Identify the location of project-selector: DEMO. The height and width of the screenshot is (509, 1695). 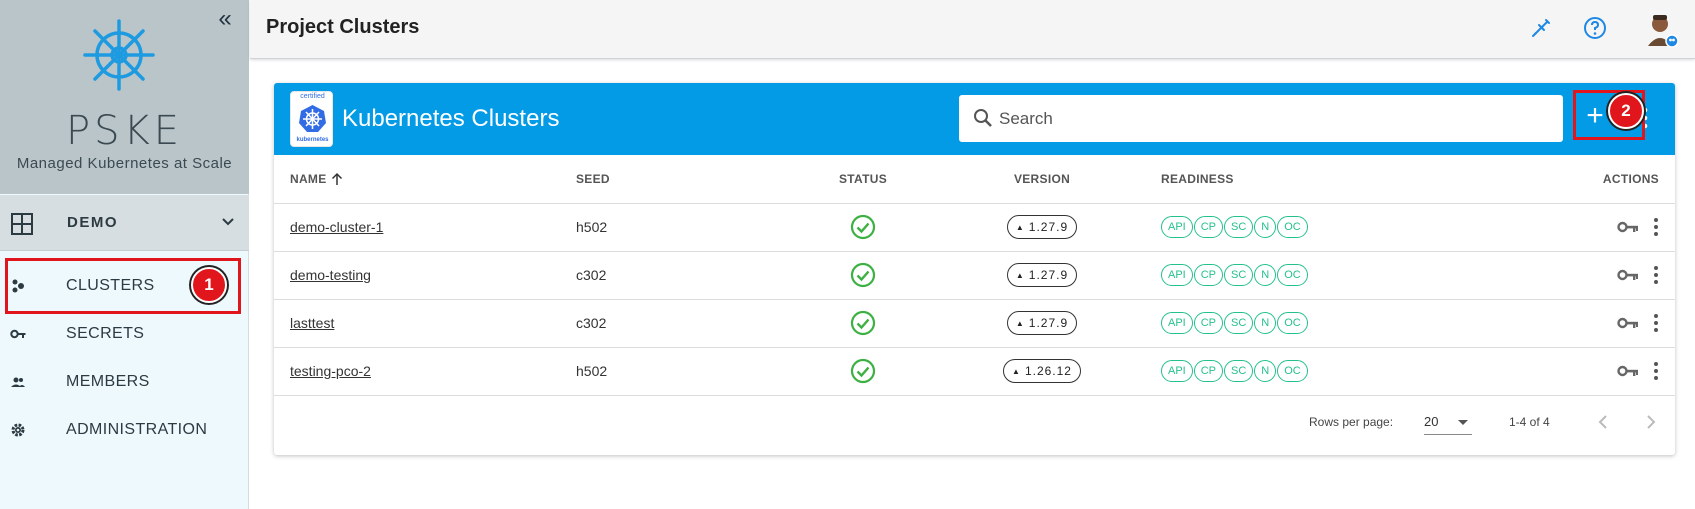
(124, 223).